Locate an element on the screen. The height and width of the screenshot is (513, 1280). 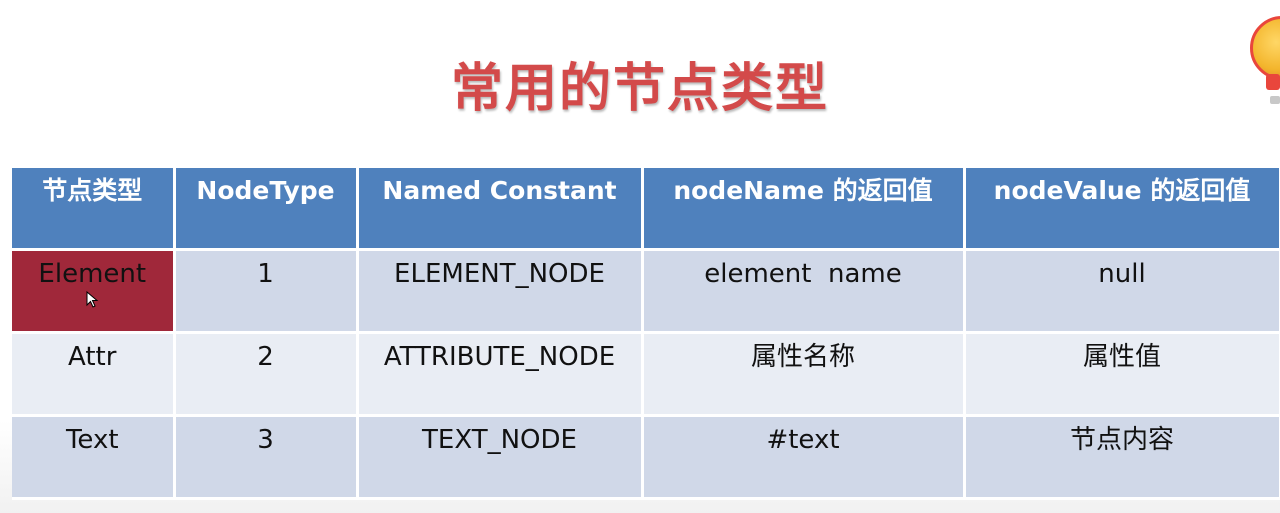
header-nodetype: NodeType is located at coordinates (266, 209).